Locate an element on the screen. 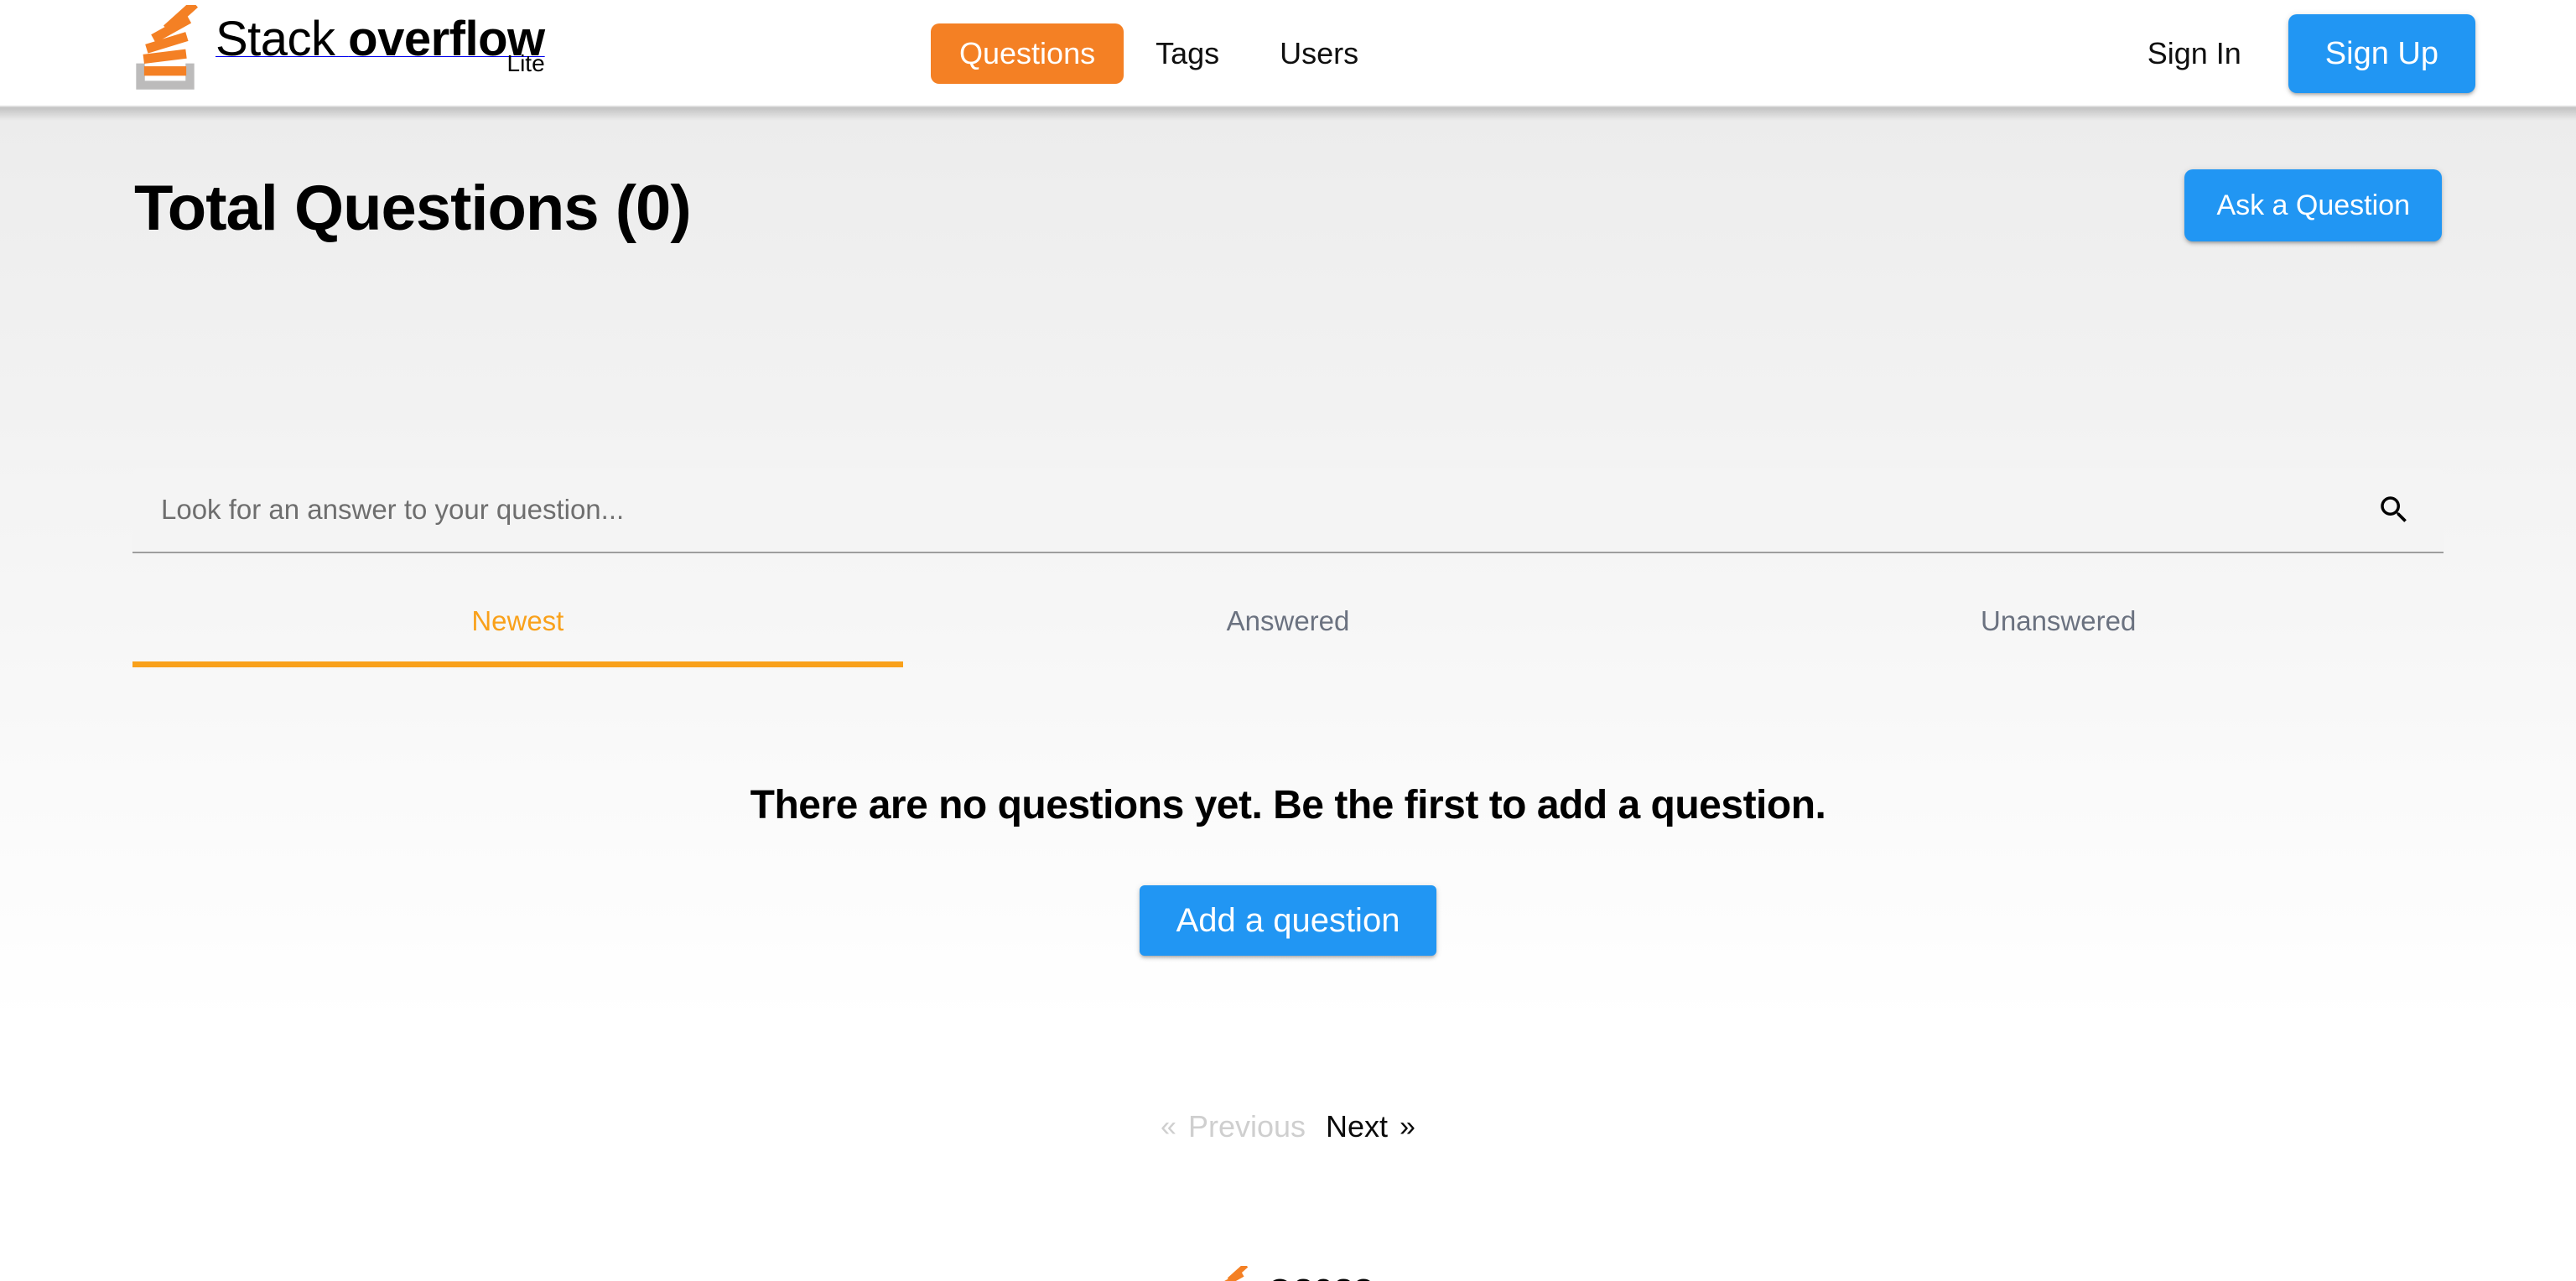 The image size is (2576, 1281). page-heading-row: Total Questions (0) Ask a Question is located at coordinates (1288, 218).